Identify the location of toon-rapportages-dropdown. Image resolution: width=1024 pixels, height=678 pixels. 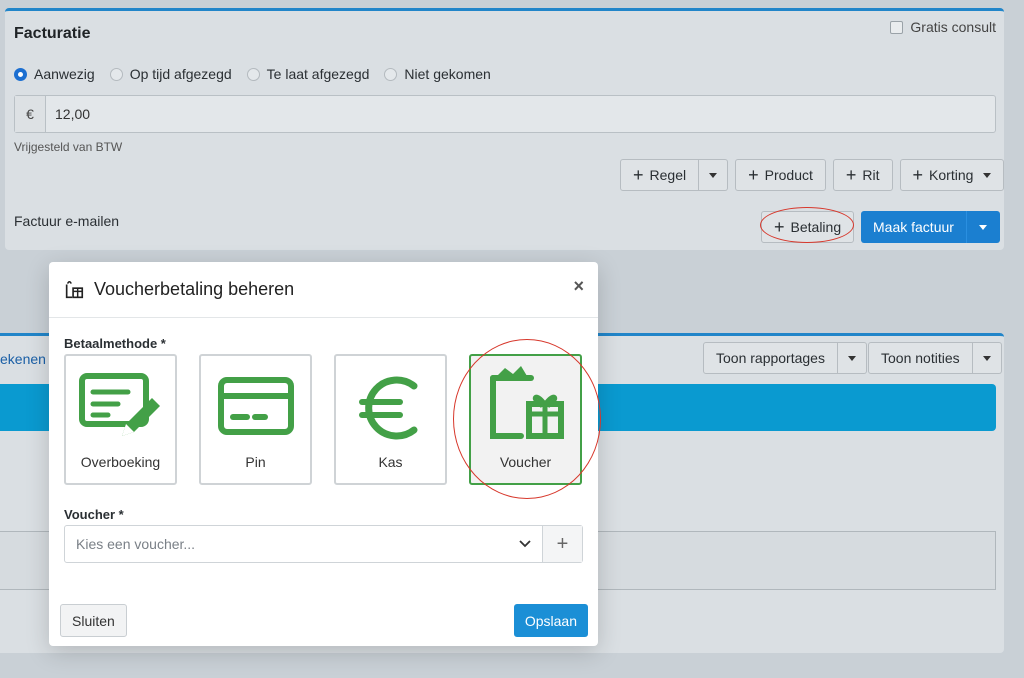
(852, 358).